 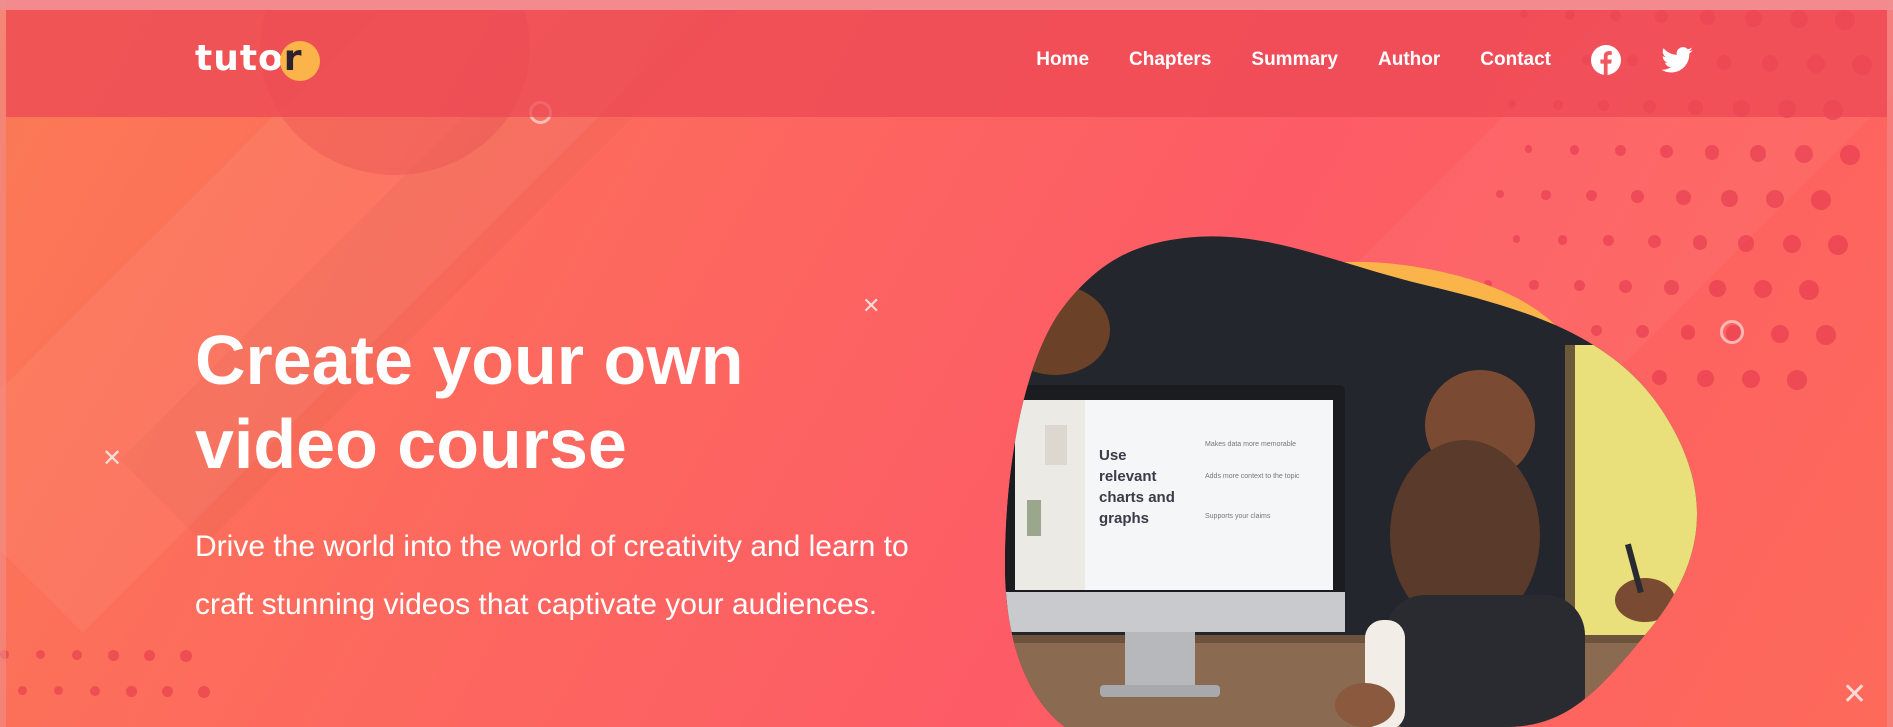 I want to click on logo-text: tuto, so click(x=239, y=58).